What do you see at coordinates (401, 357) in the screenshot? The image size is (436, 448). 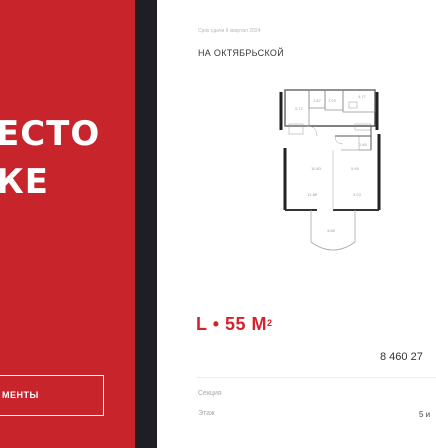 I see `price-value: 8 460 27` at bounding box center [401, 357].